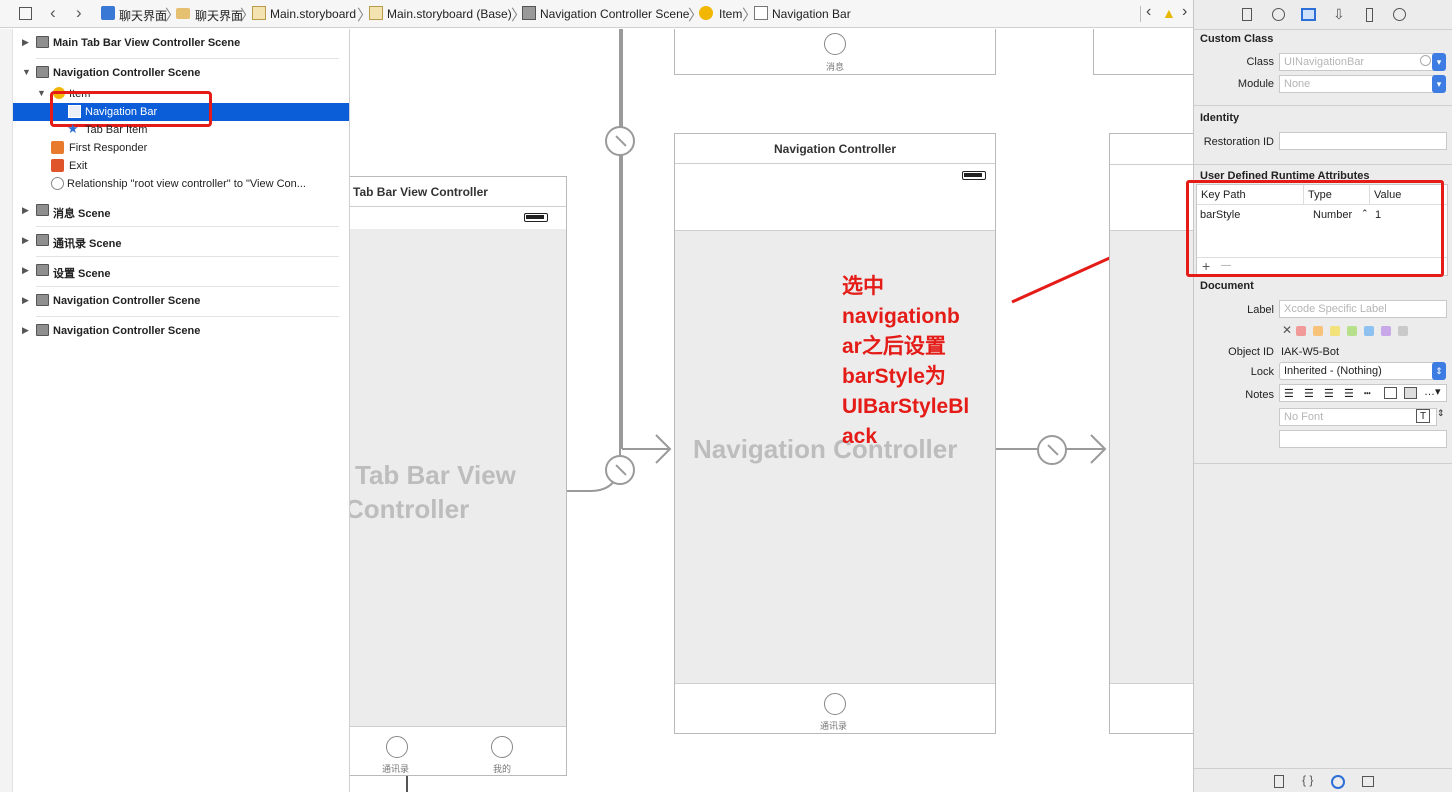 The image size is (1452, 792). Describe the element at coordinates (181, 73) in the screenshot. I see `outline-row-nav-controller-scene: ▼ Navigation Controller Scene` at that location.